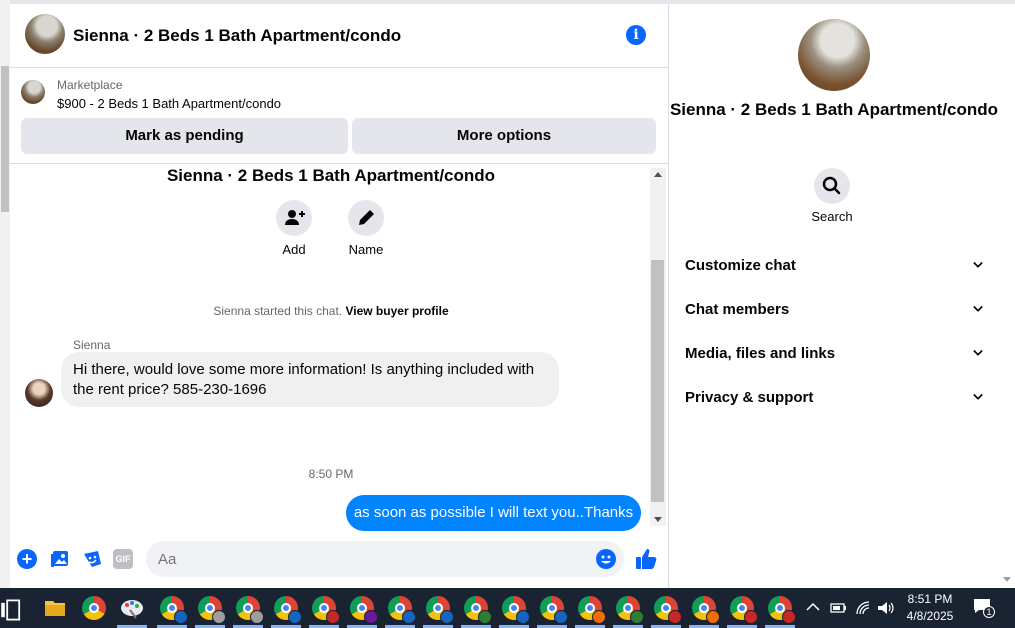 This screenshot has width=1015, height=628. Describe the element at coordinates (27, 559) in the screenshot. I see `plus-icon: +` at that location.